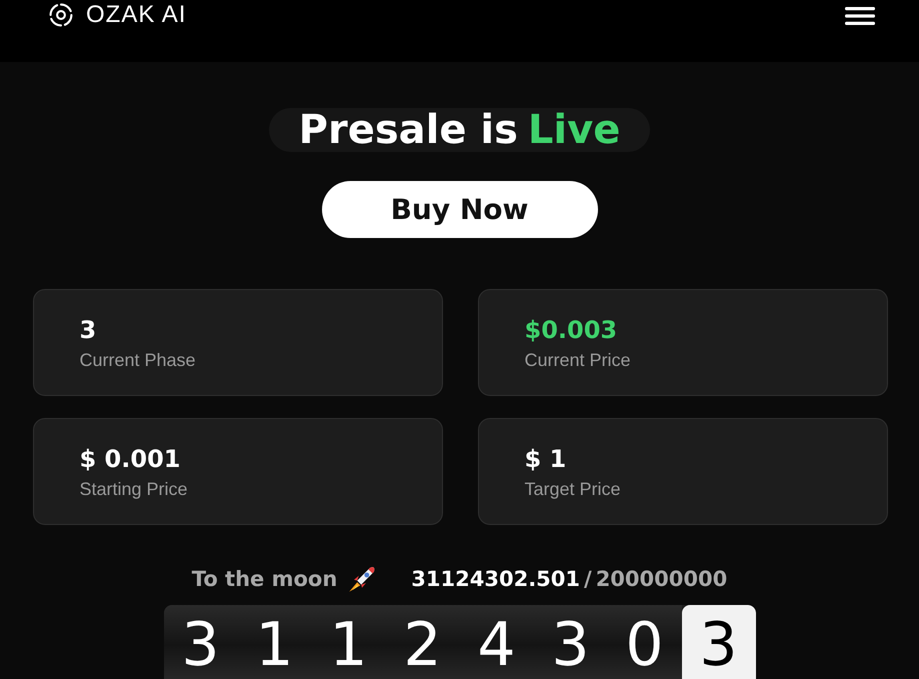 The image size is (919, 679). Describe the element at coordinates (136, 15) in the screenshot. I see `brand-name: OZAK AI` at that location.